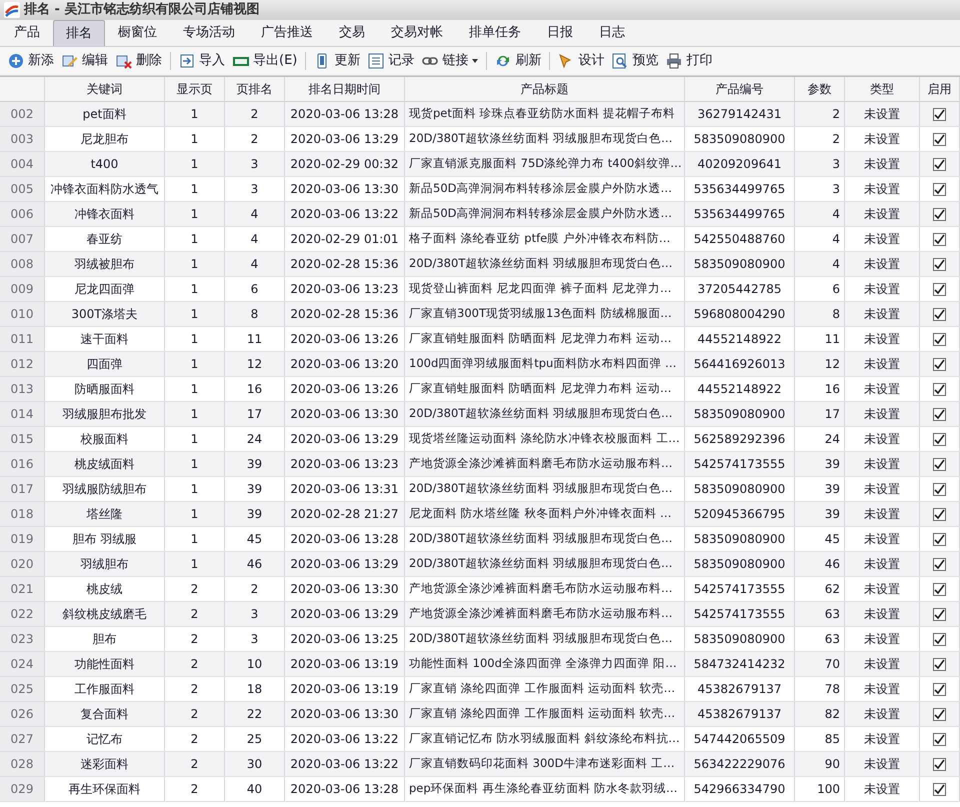 This screenshot has height=807, width=960. What do you see at coordinates (105, 514) in the screenshot?
I see `table-cell: 塔丝隆` at bounding box center [105, 514].